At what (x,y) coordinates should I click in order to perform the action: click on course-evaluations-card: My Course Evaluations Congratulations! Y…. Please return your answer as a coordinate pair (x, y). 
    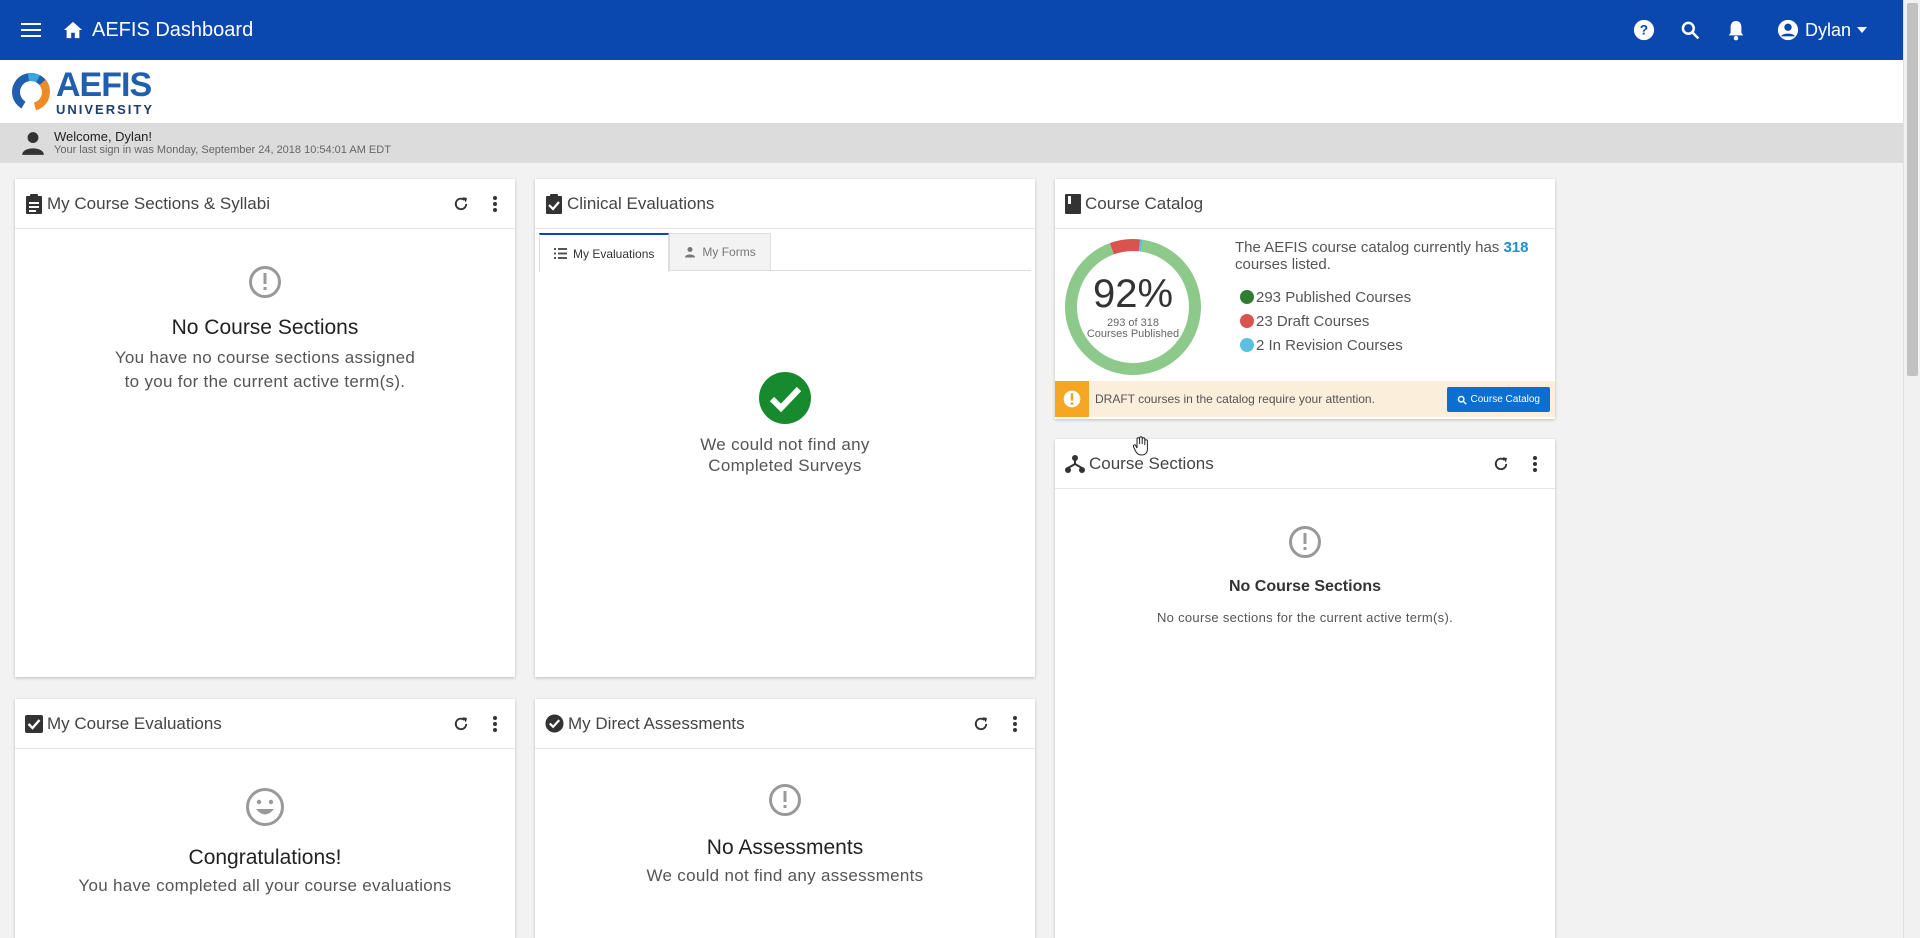
    Looking at the image, I should click on (265, 818).